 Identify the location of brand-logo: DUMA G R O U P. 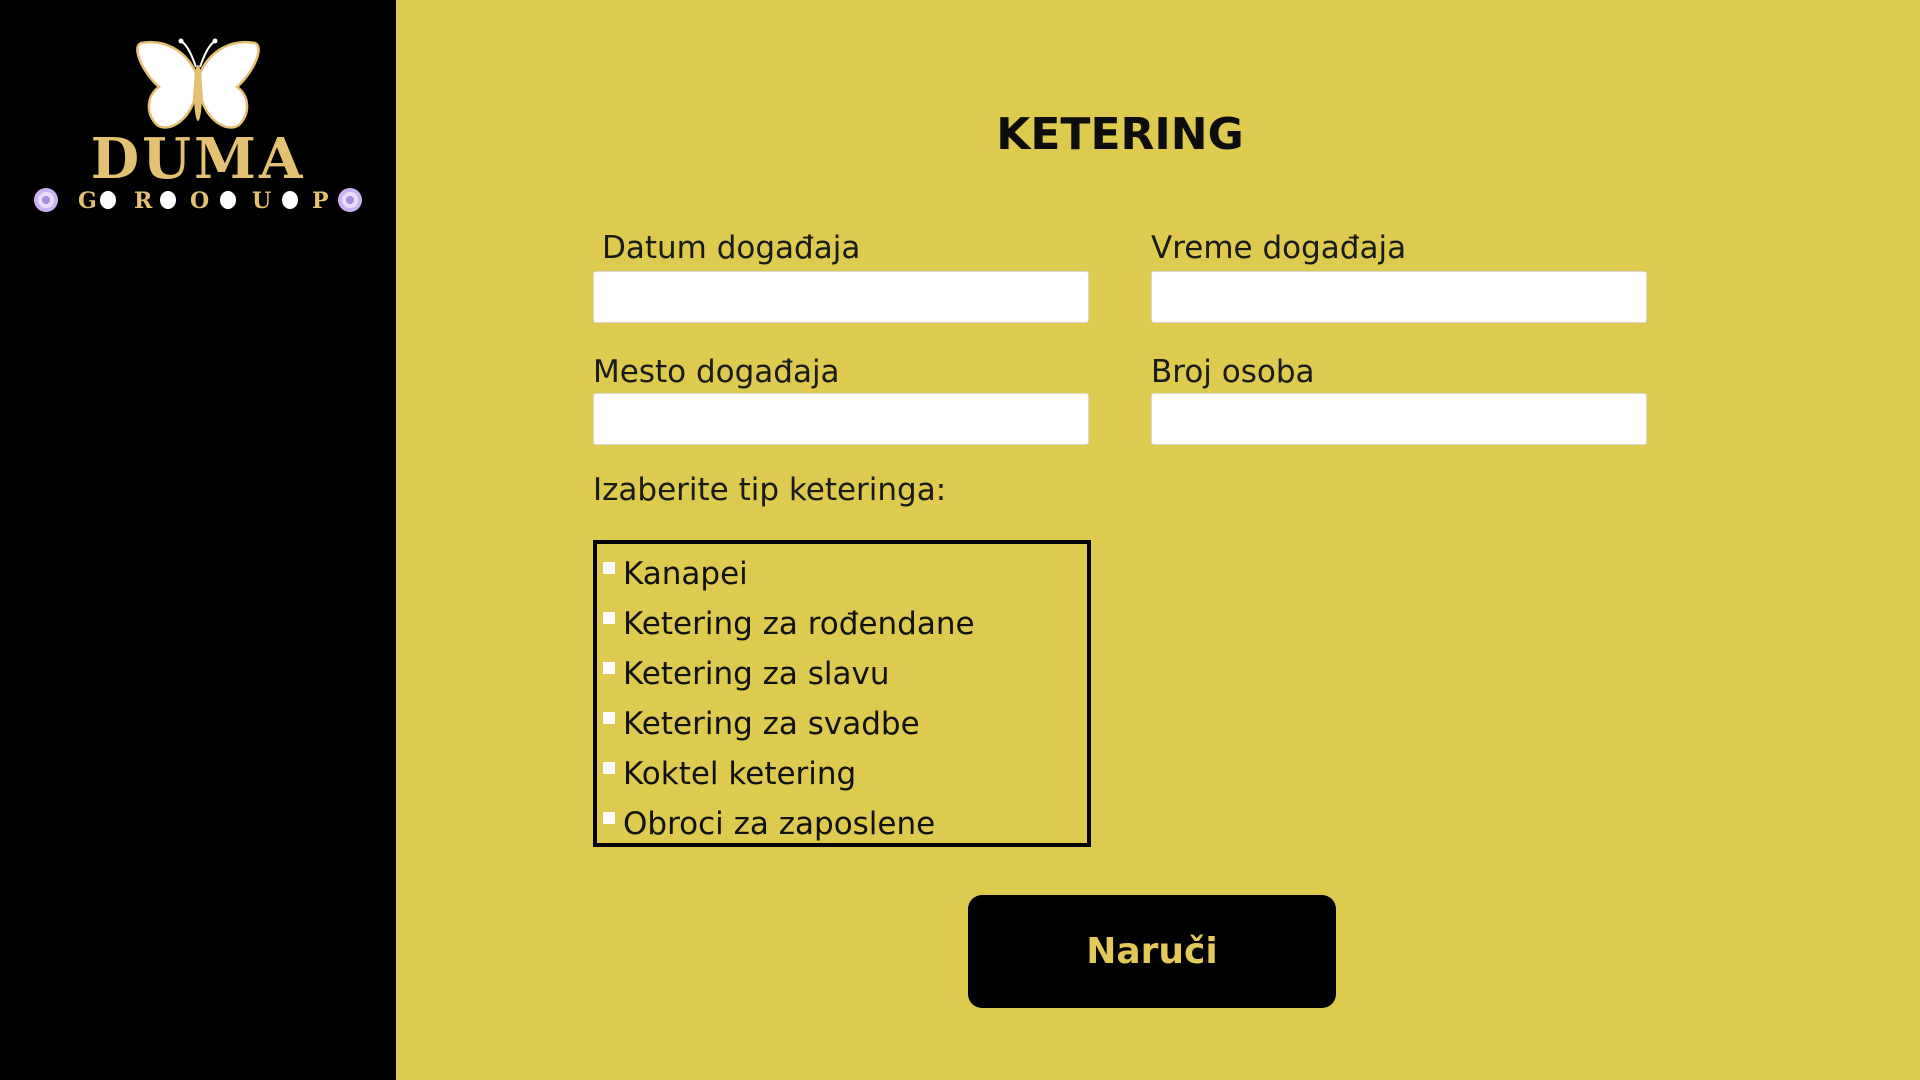
(198, 130).